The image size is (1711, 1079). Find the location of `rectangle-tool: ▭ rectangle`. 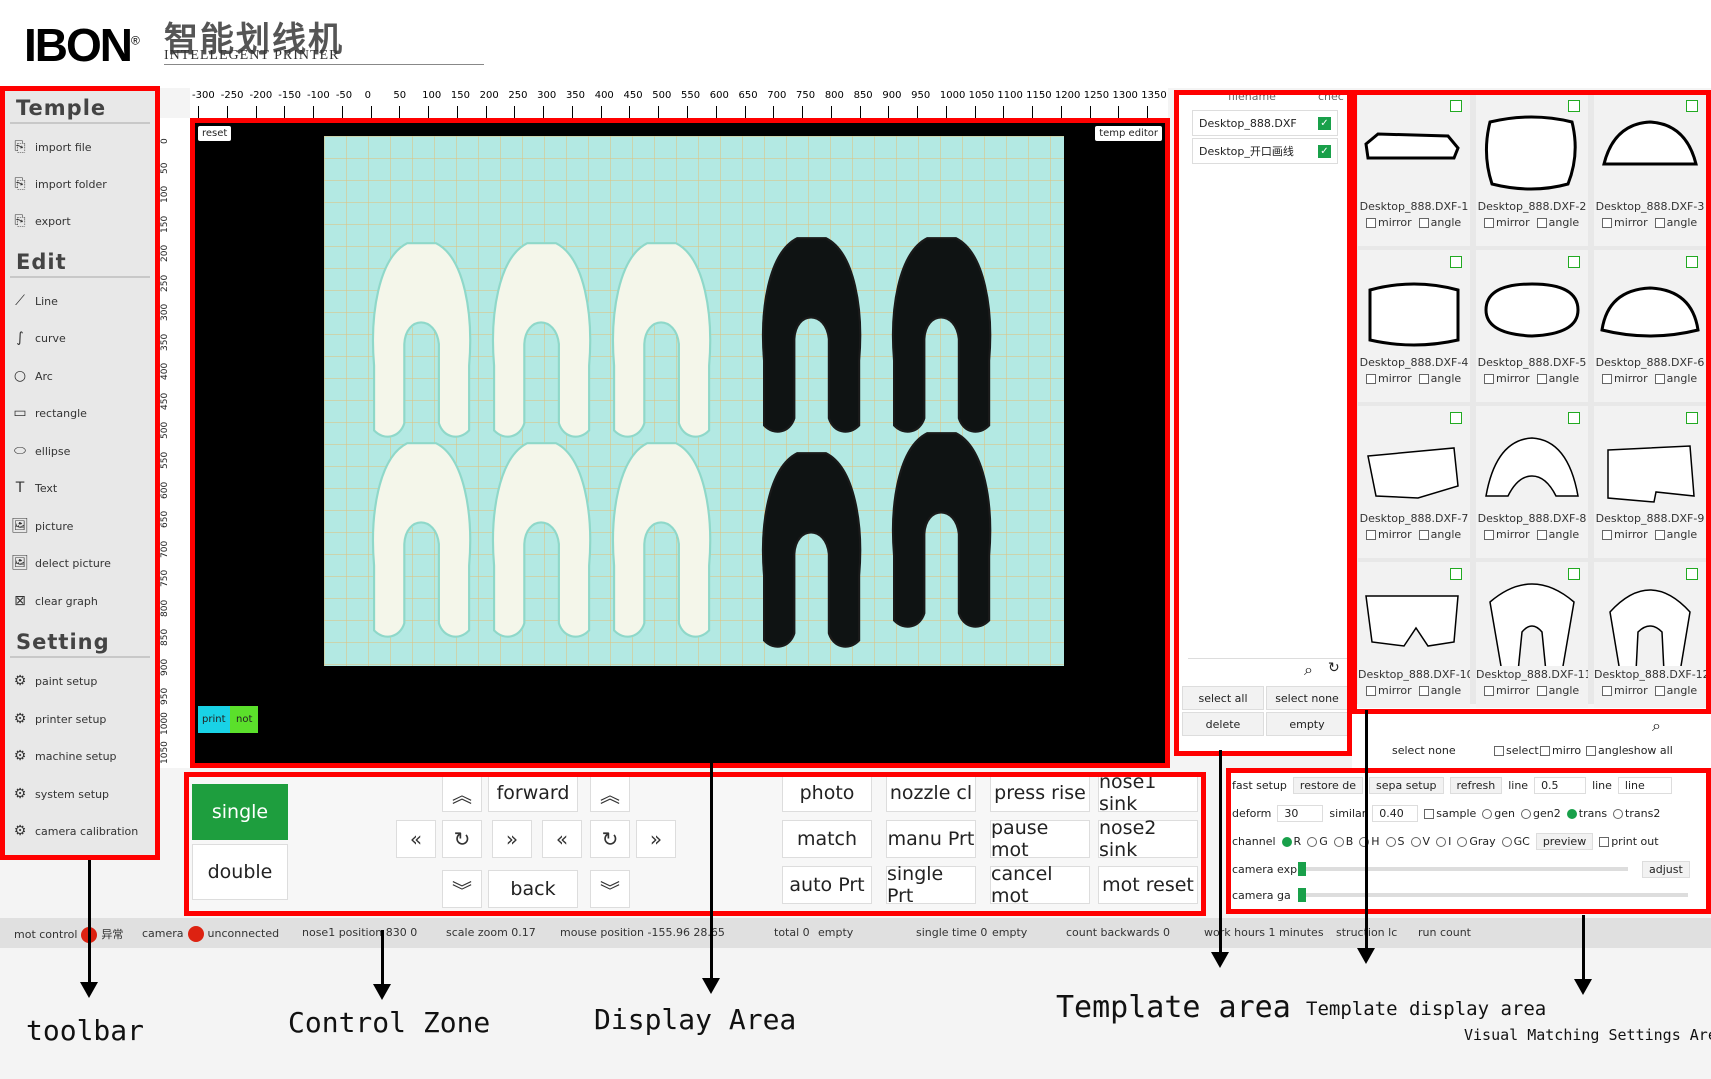

rectangle-tool: ▭ rectangle is located at coordinates (48, 413).